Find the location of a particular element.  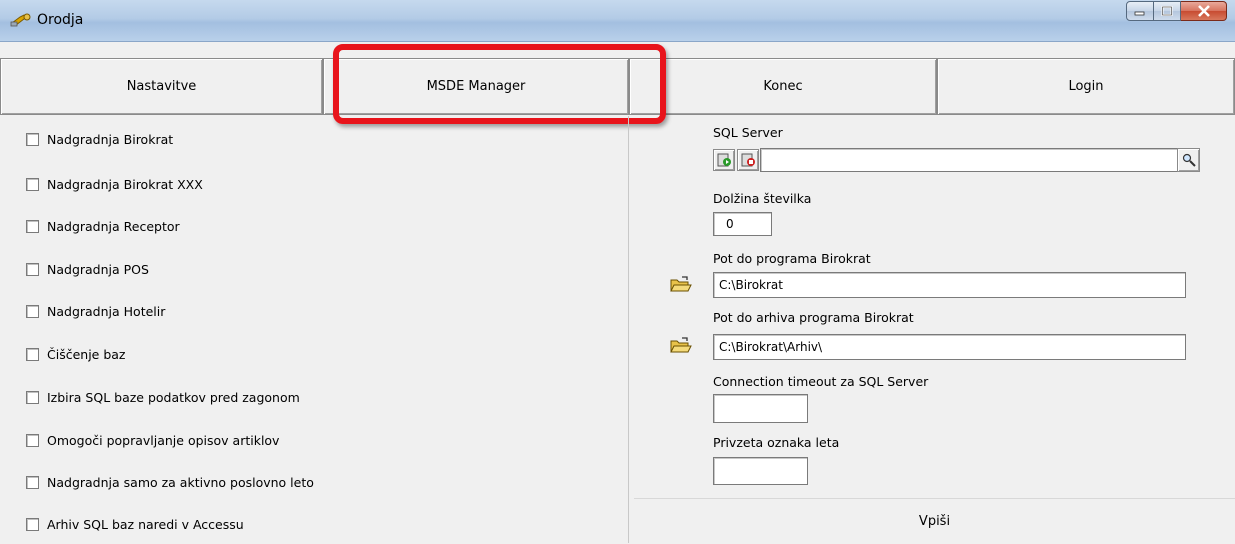

checkbox-nadgradnja-birokrat: Nadgradnja Birokrat is located at coordinates (99, 139).